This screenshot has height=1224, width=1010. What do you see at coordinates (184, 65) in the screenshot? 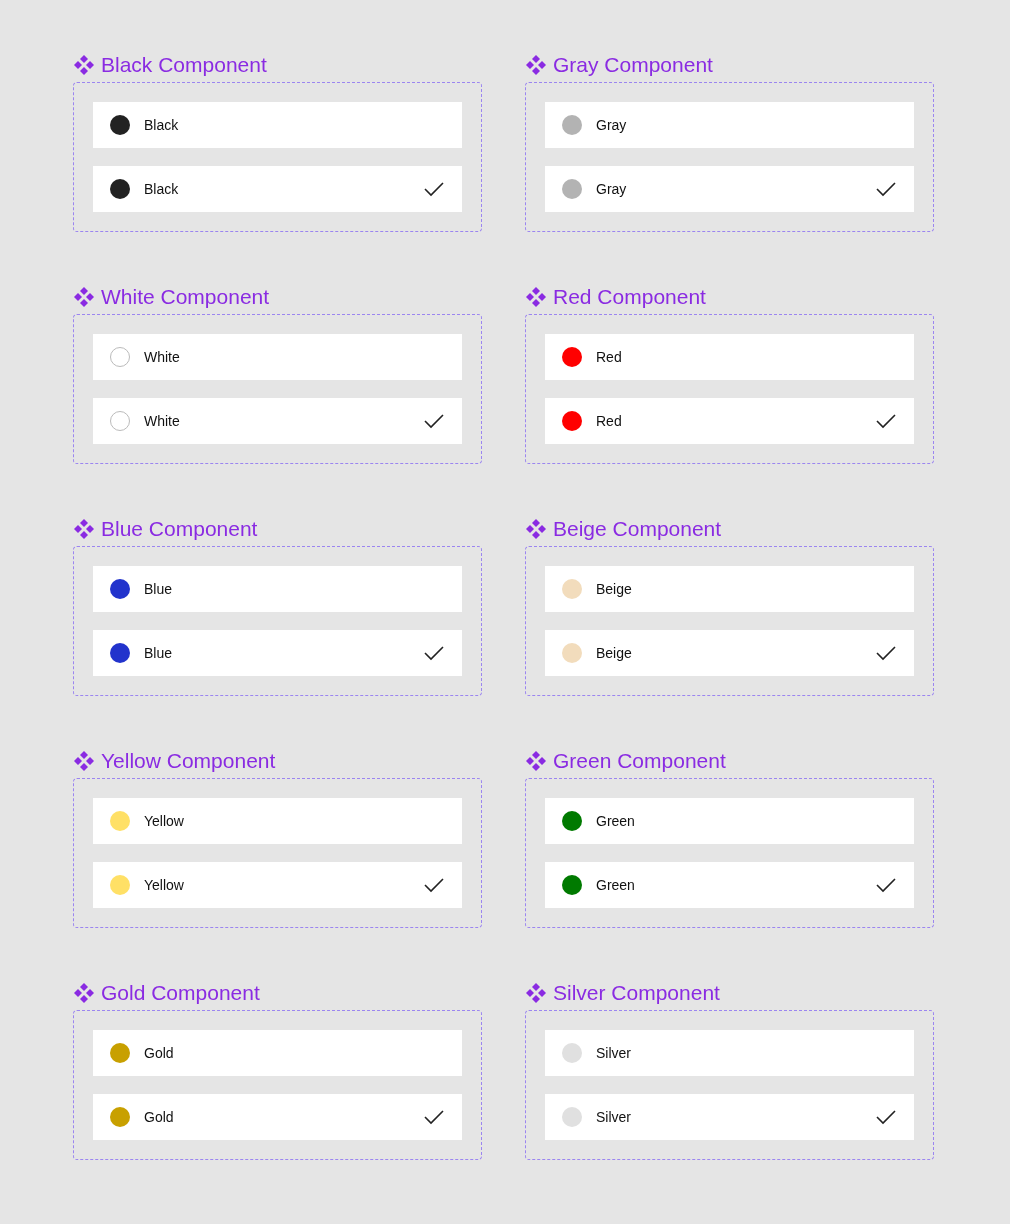
I see `component-title: Black Component` at bounding box center [184, 65].